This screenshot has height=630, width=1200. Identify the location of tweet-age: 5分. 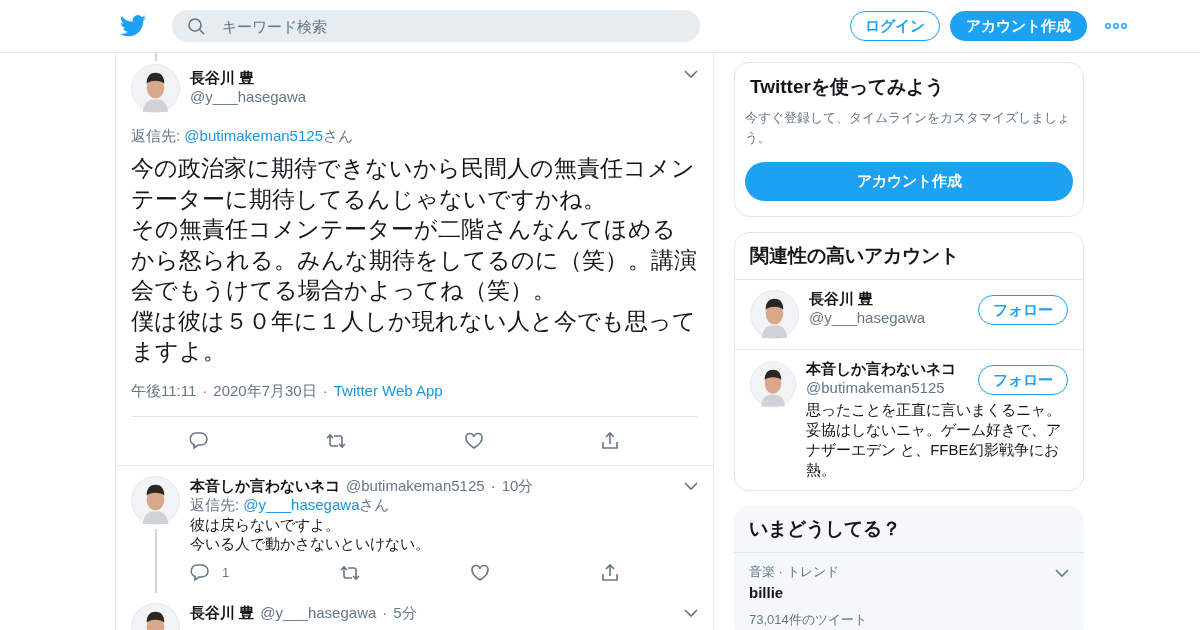
(405, 613).